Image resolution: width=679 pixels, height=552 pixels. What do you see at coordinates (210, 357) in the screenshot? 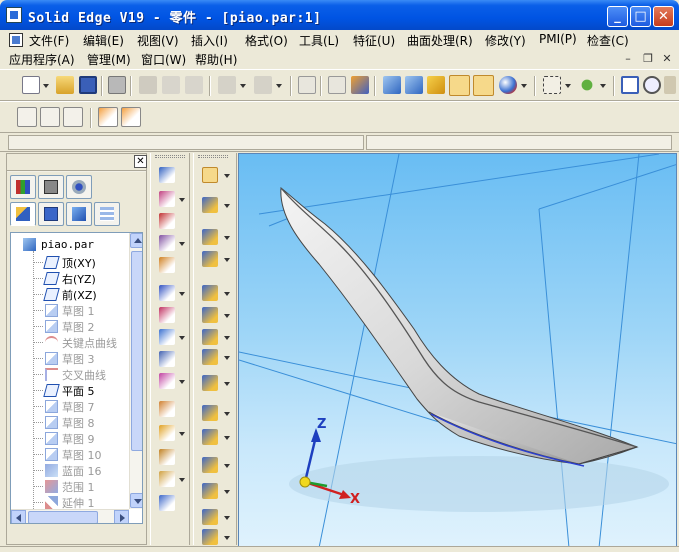
I see `copy-surface-icon` at bounding box center [210, 357].